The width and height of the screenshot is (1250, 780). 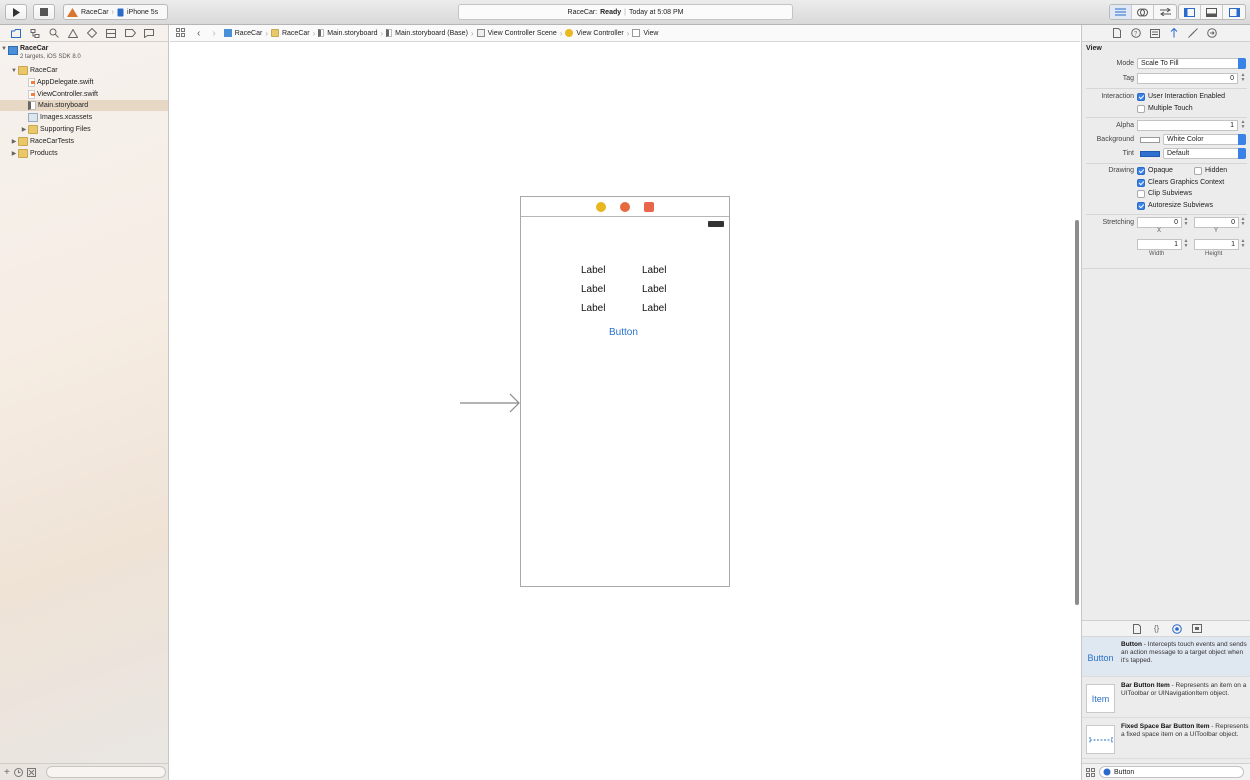 I want to click on crumb-label: RaceCar, so click(x=295, y=33).